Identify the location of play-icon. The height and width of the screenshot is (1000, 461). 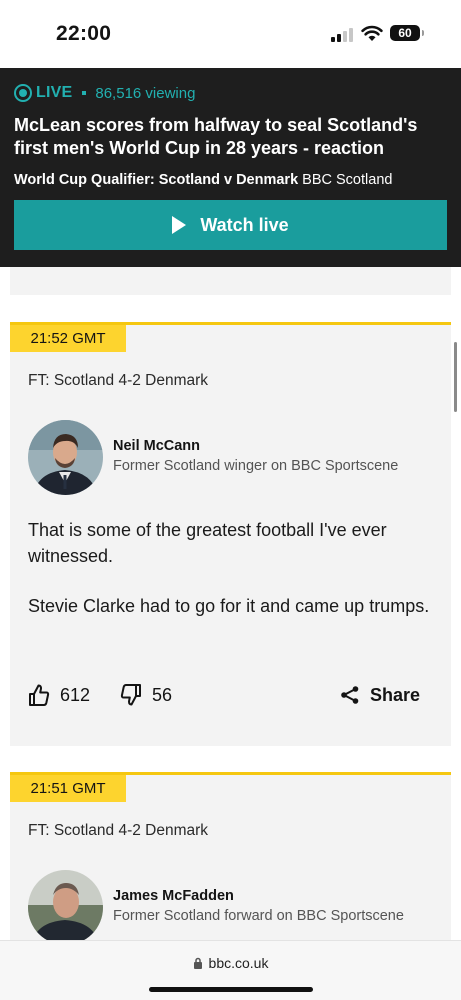
(179, 225).